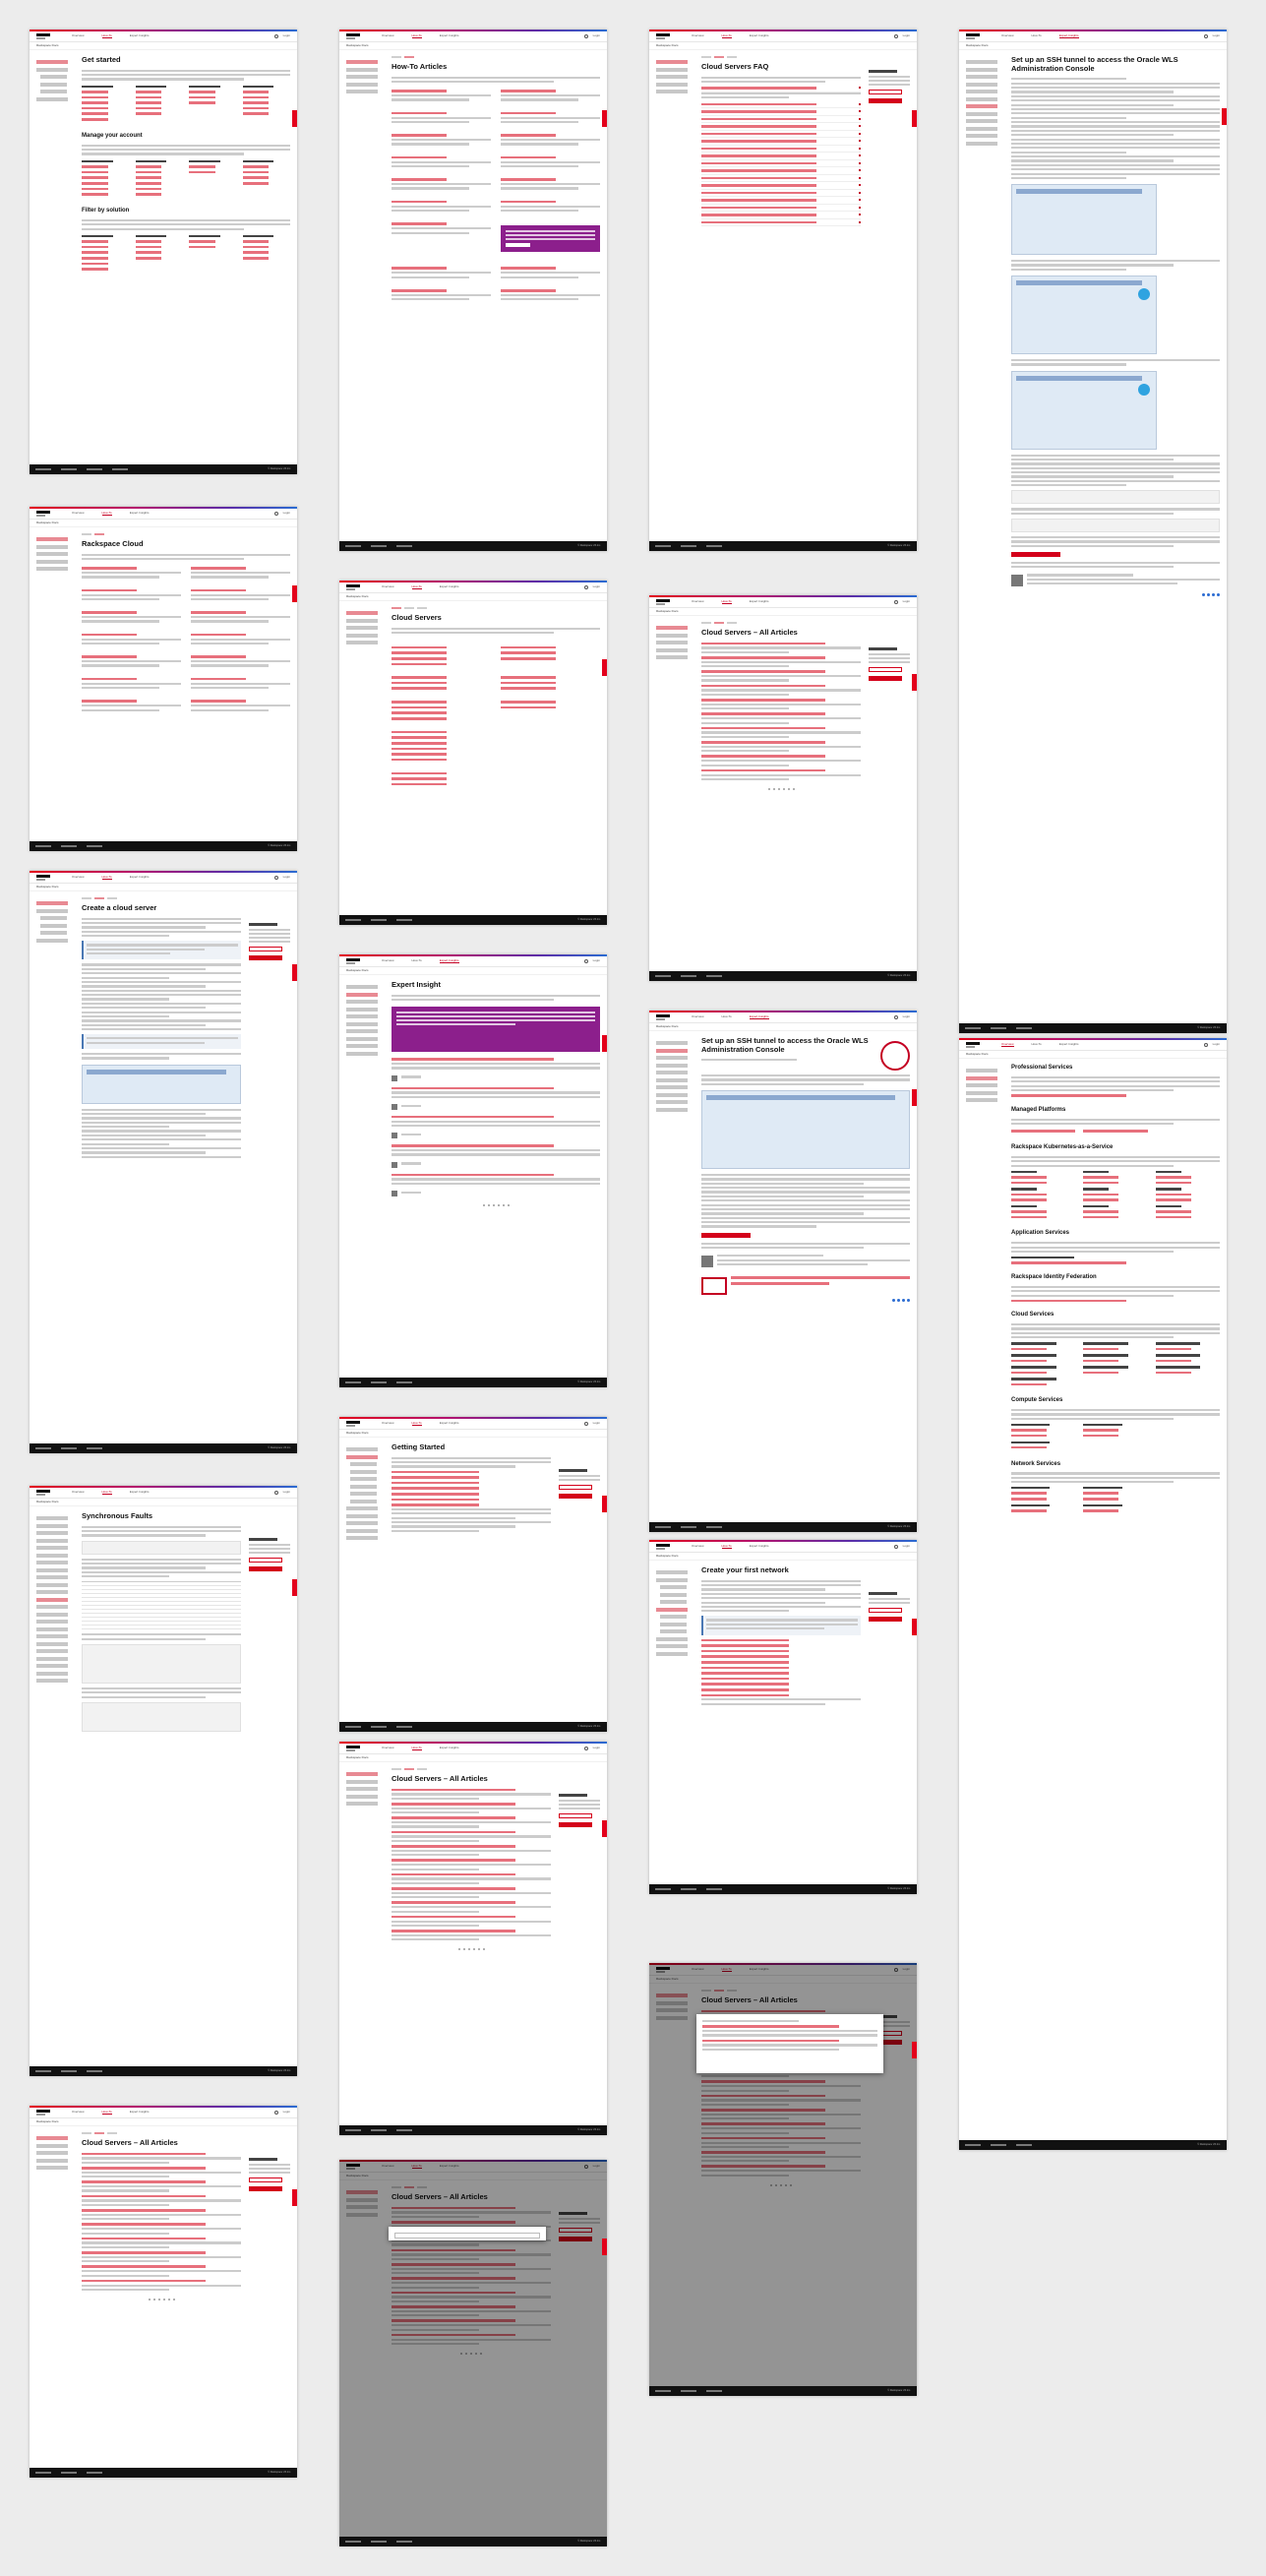 The height and width of the screenshot is (2576, 1266). Describe the element at coordinates (789, 2043) in the screenshot. I see `quick-view-popup` at that location.